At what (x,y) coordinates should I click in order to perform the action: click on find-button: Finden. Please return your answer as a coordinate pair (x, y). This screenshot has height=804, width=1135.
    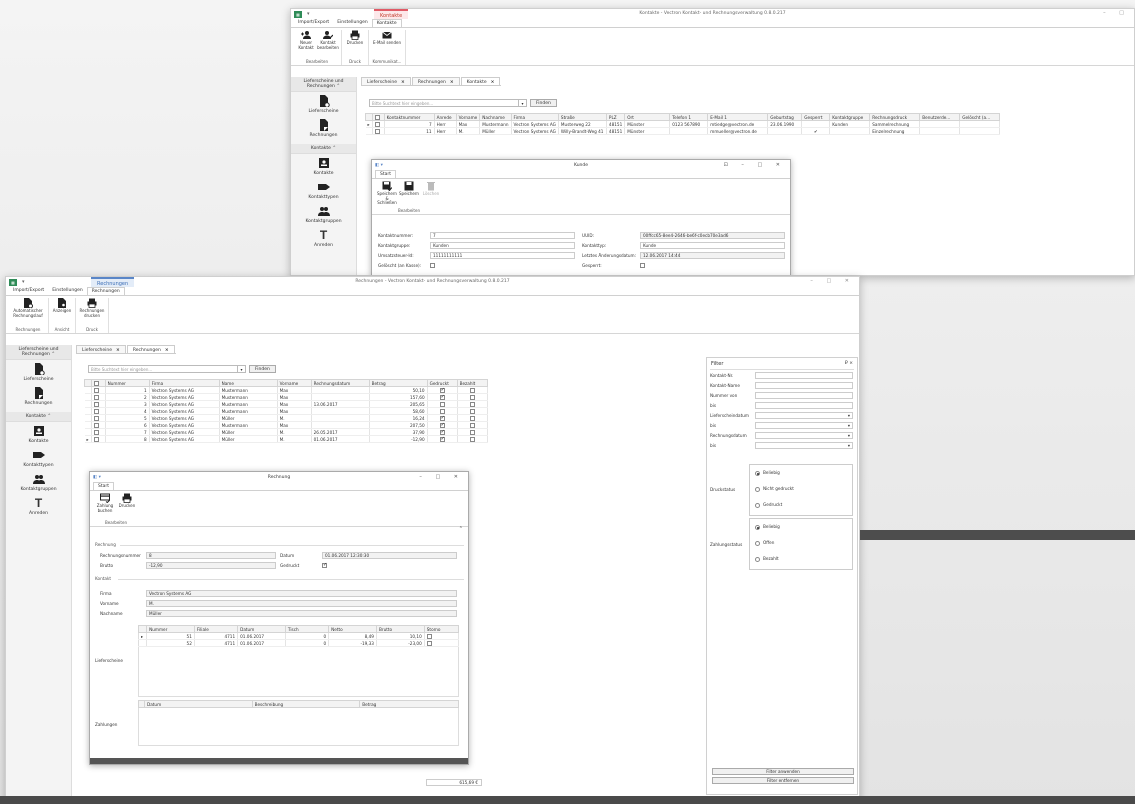
    Looking at the image, I should click on (543, 102).